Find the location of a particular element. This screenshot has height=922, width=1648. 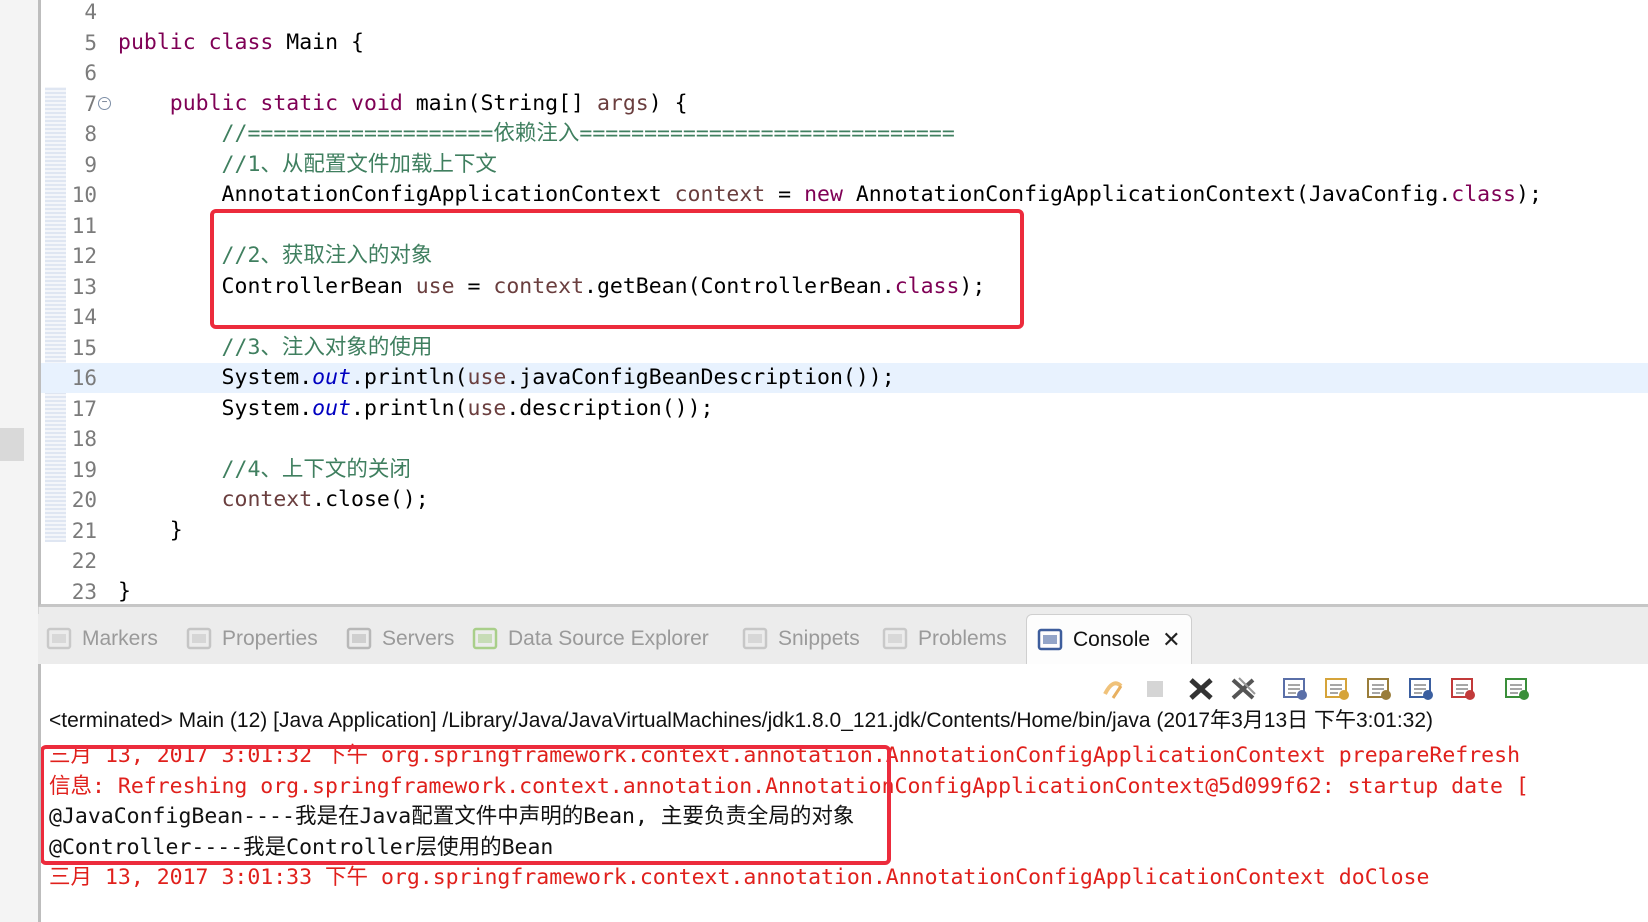

tab-data-source-explorer: Data Source Explorer is located at coordinates (590, 639).